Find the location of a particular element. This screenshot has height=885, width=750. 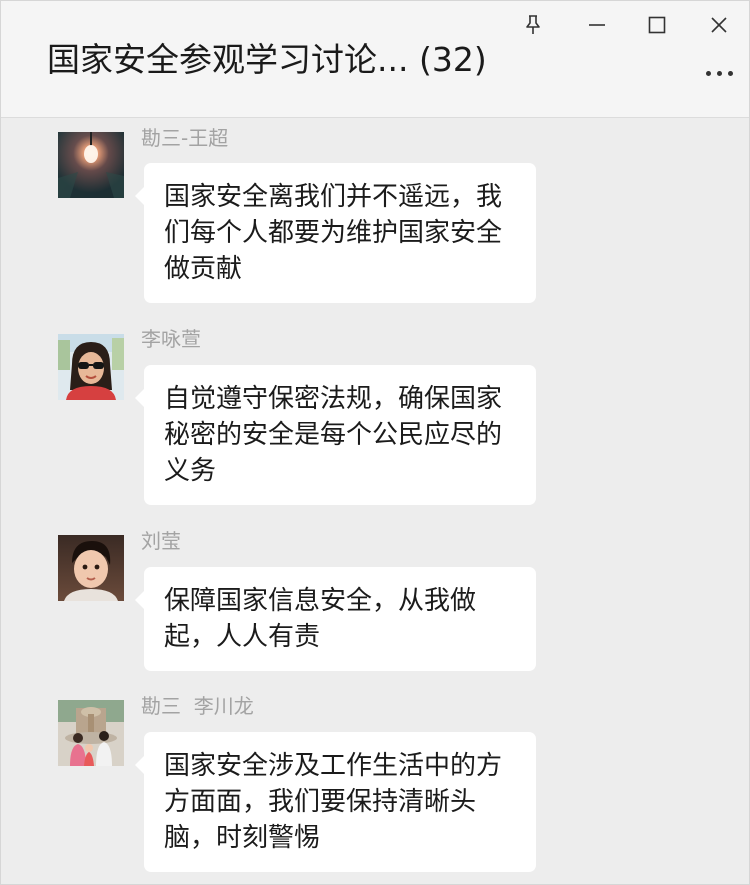

chat-title: 国家安全参观学习讨论... (32) is located at coordinates (267, 60).